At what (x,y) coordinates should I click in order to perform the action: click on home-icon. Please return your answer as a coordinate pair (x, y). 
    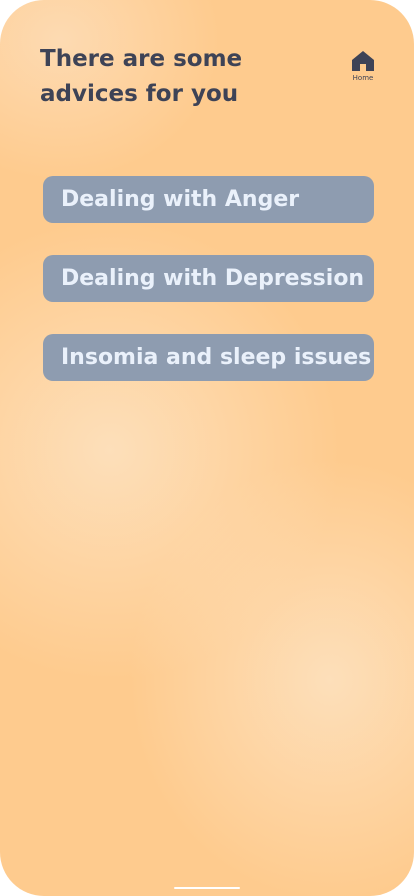
    Looking at the image, I should click on (363, 61).